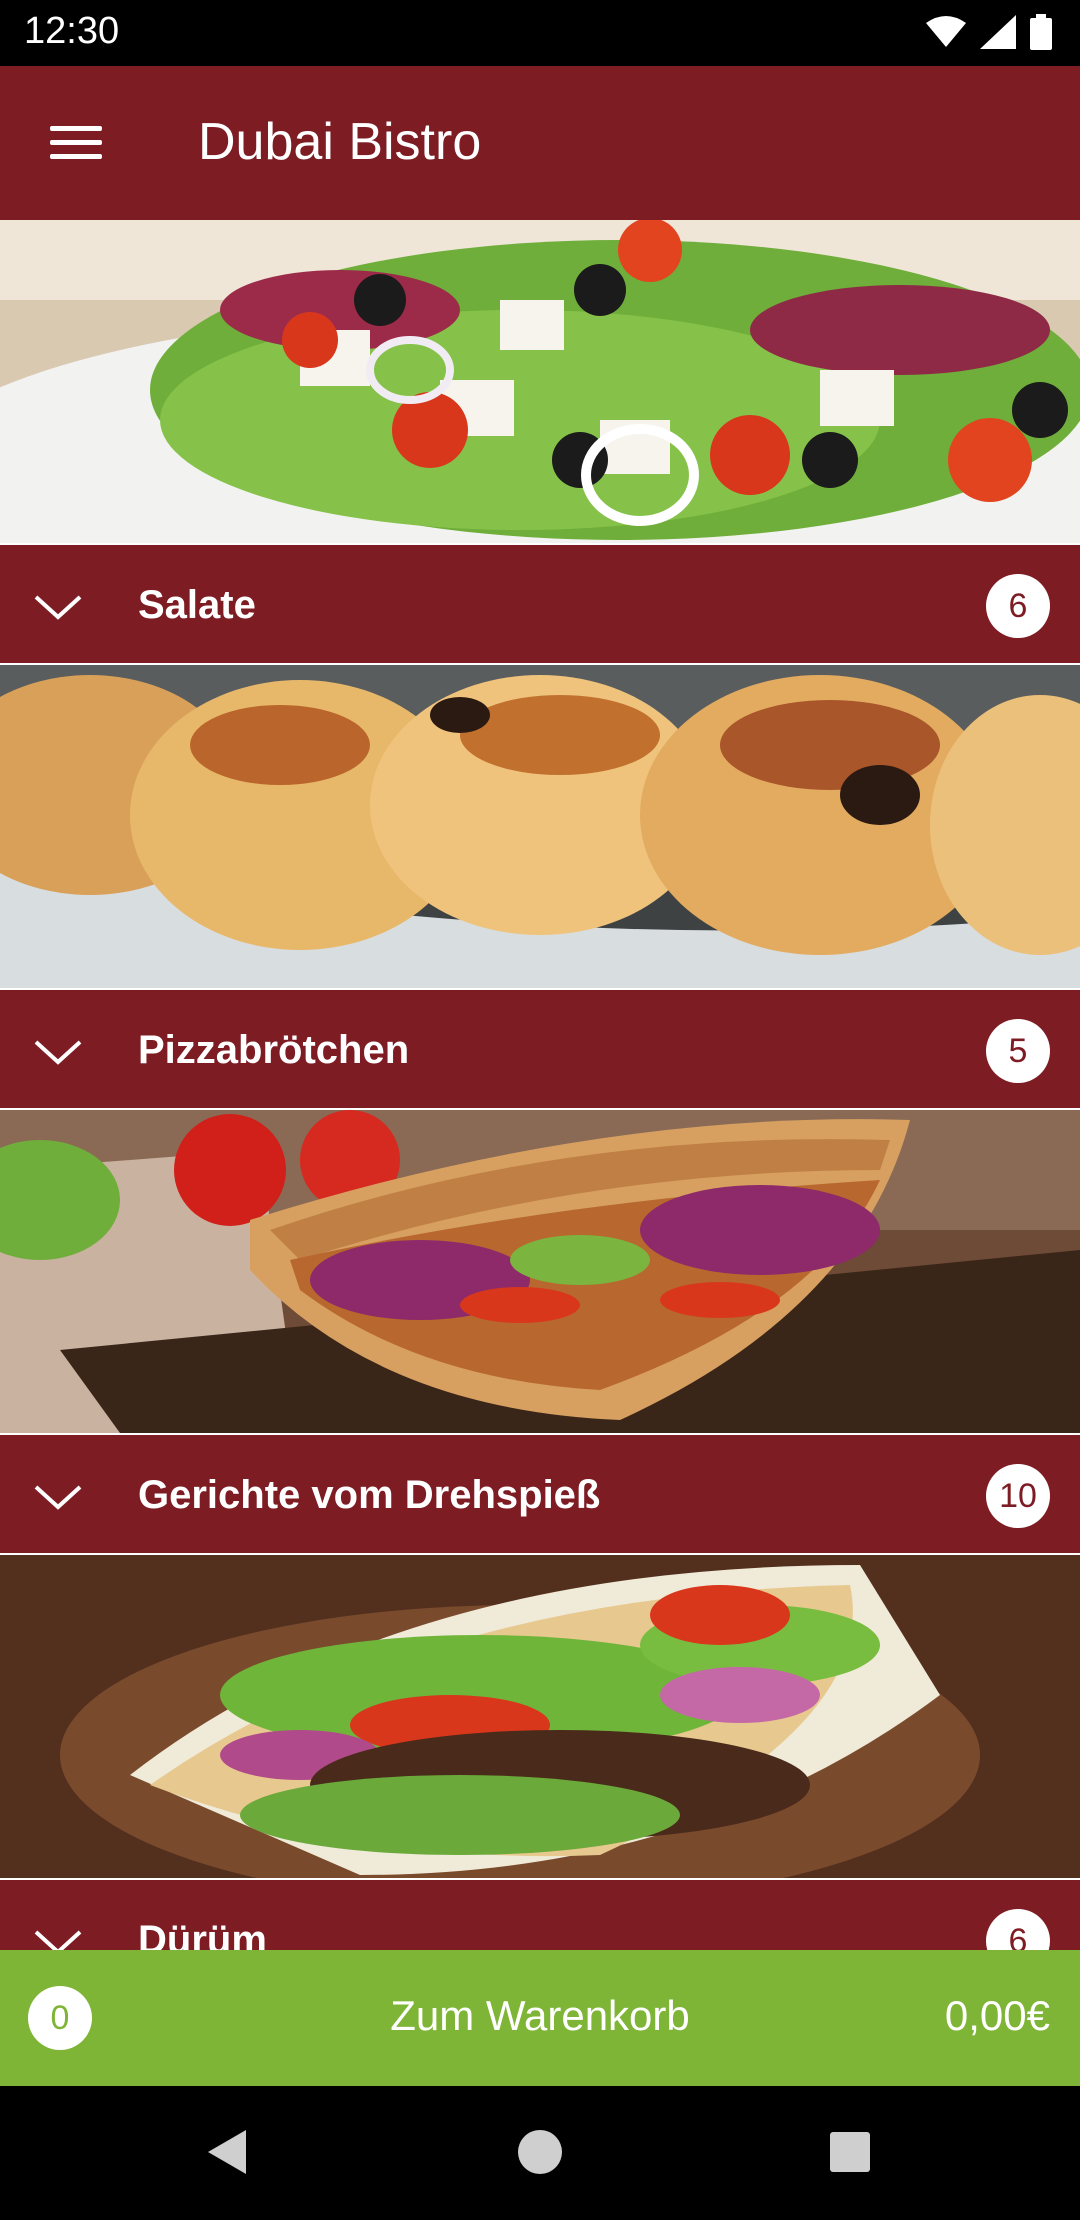 The height and width of the screenshot is (2220, 1080). What do you see at coordinates (997, 2015) in the screenshot?
I see `cart-total: 0,00€` at bounding box center [997, 2015].